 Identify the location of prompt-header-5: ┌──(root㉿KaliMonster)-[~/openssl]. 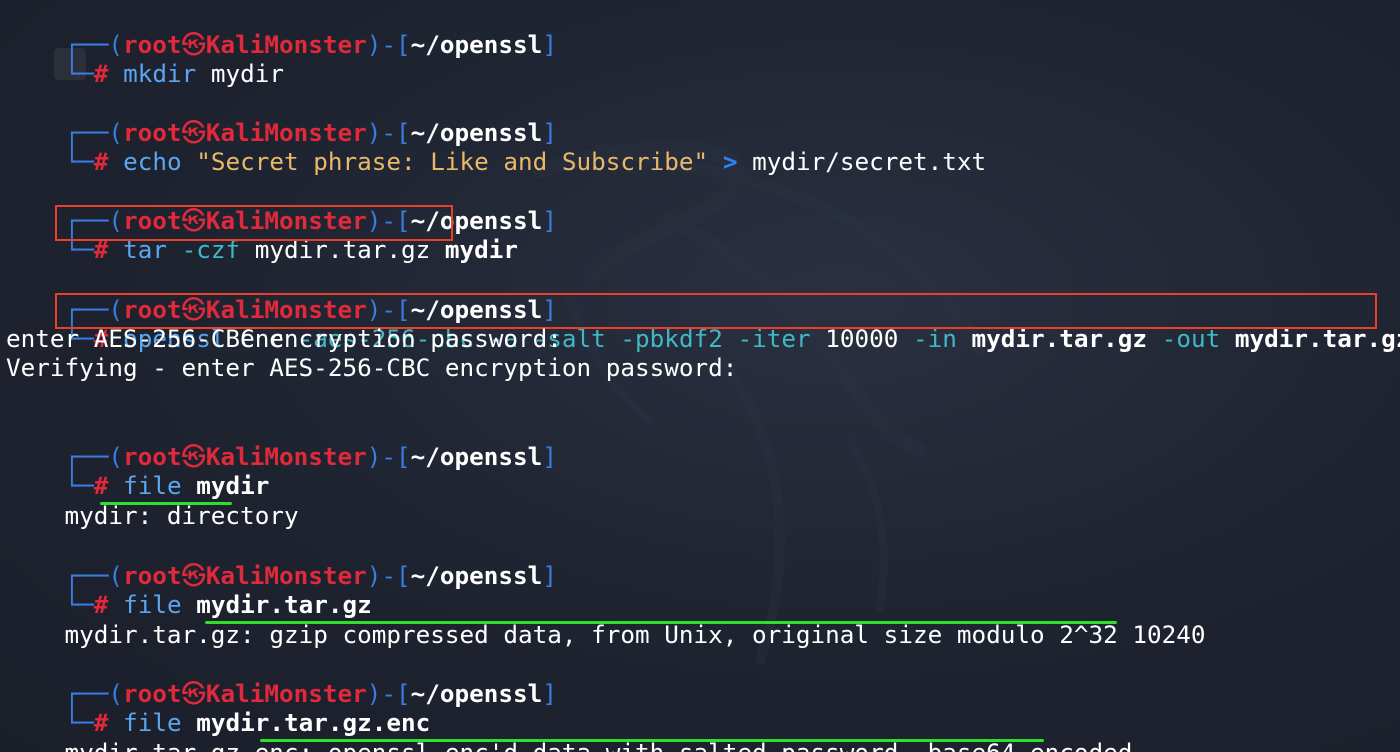
(281, 441).